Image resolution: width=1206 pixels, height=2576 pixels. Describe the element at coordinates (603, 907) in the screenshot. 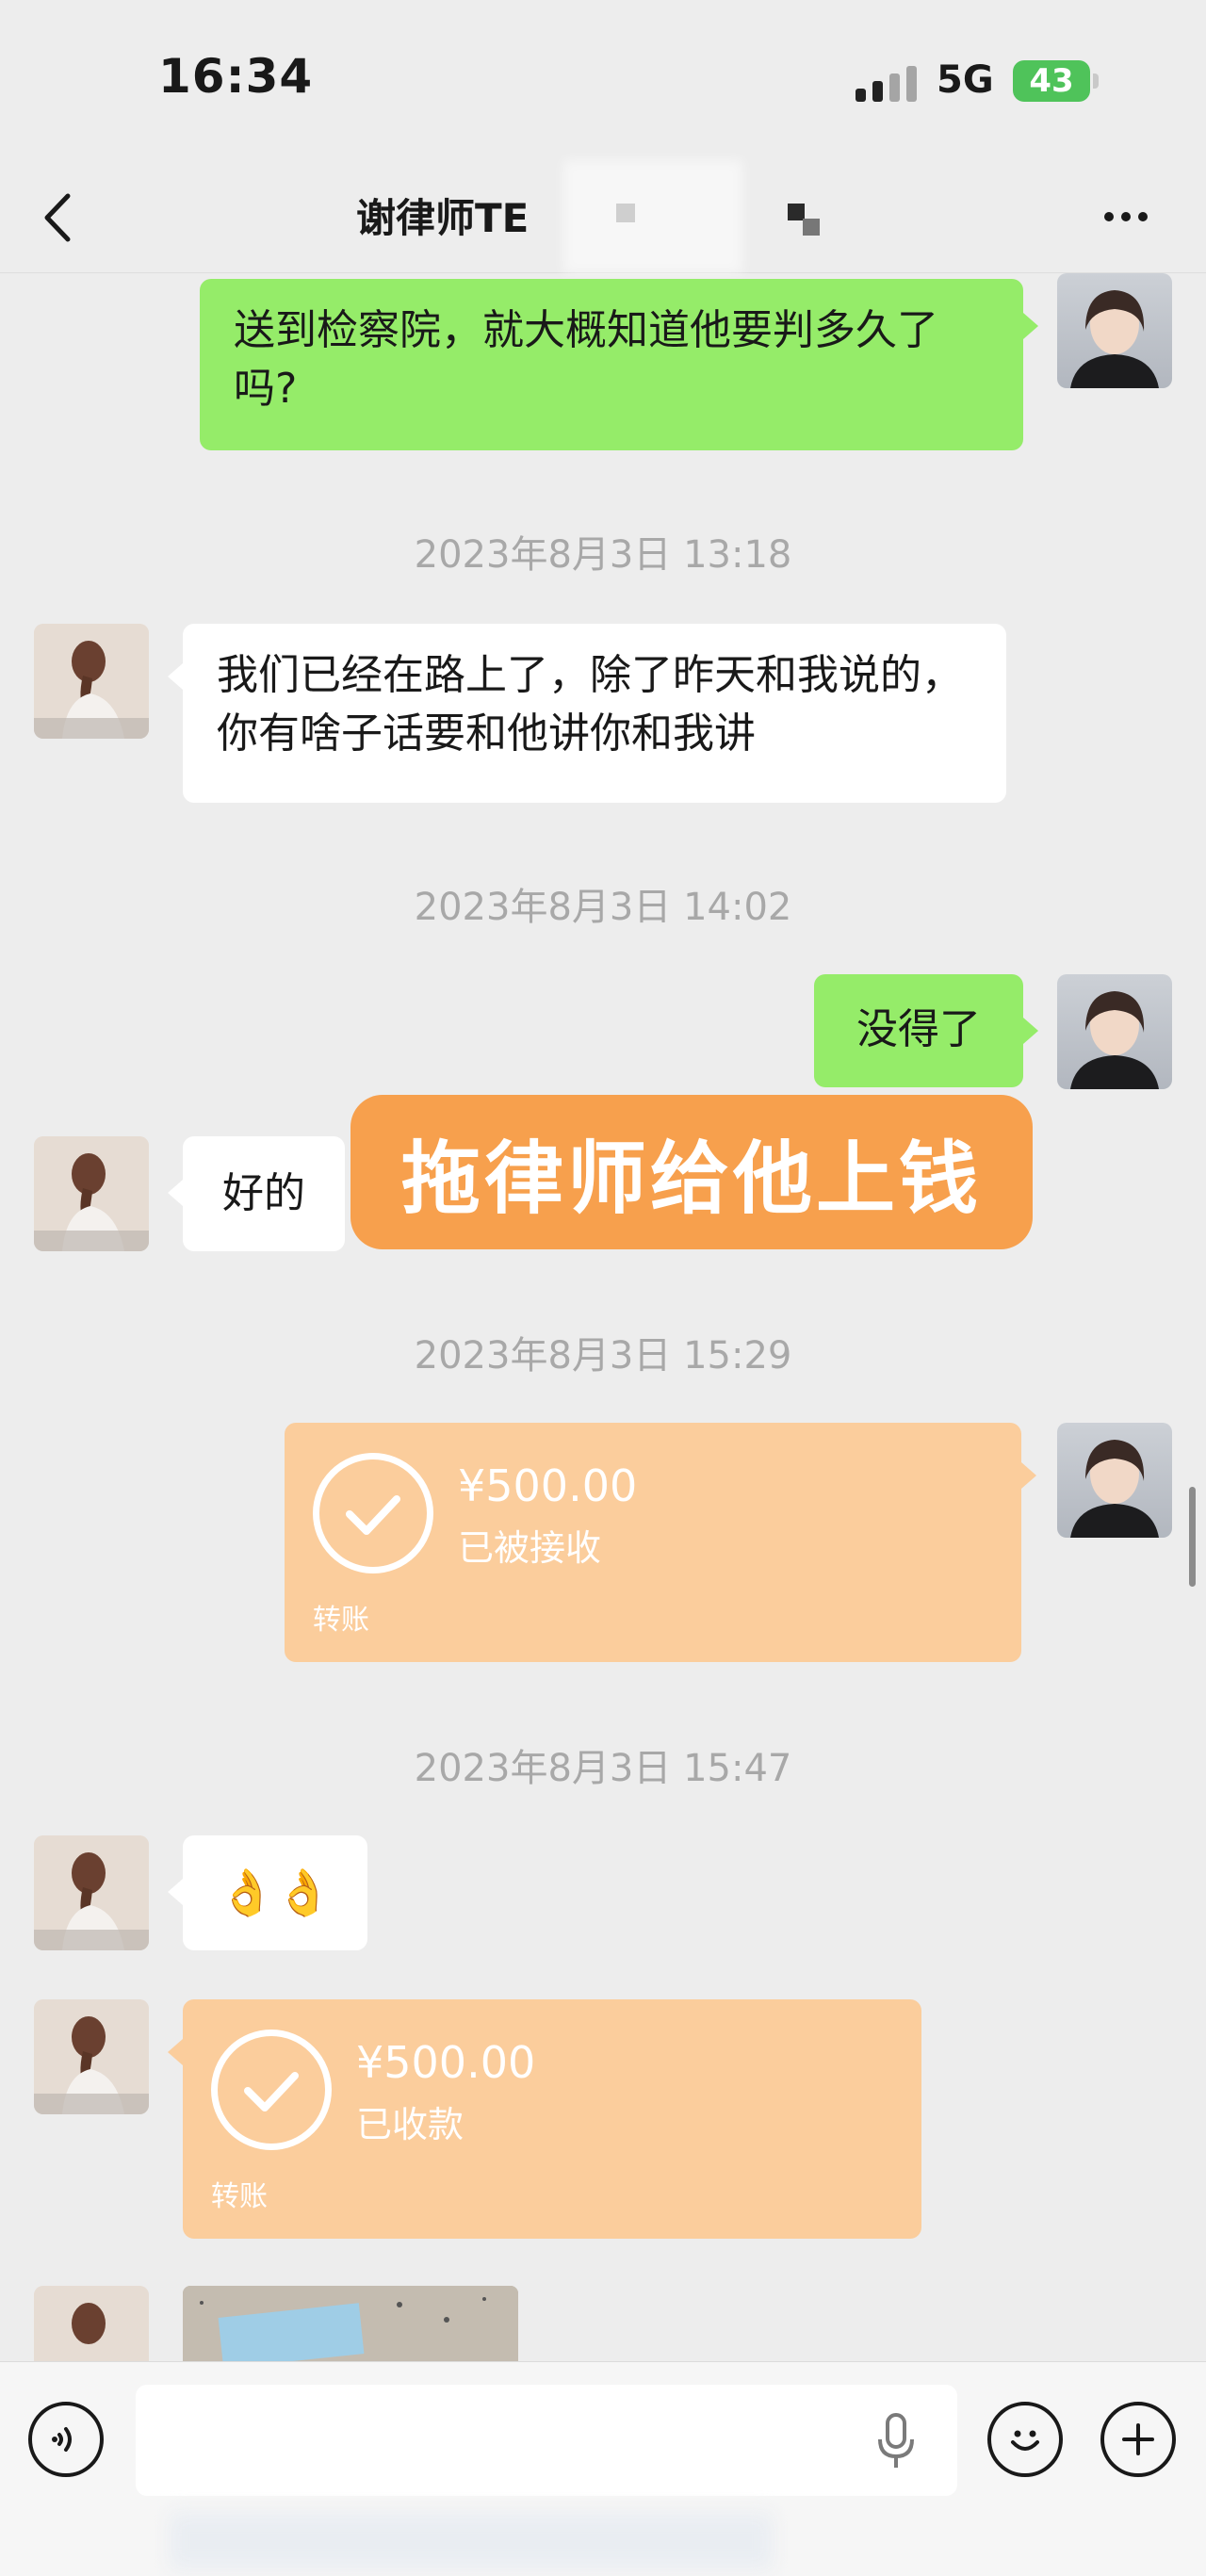

I see `message-timestamp: 2023年8月3日 14:02` at that location.